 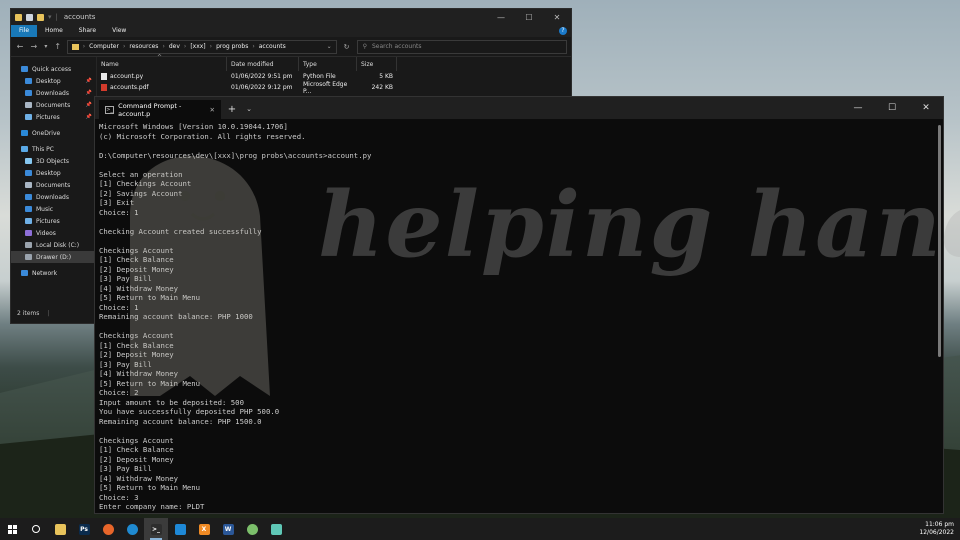 What do you see at coordinates (104, 46) in the screenshot?
I see `breadcrumb-computer: Computer` at bounding box center [104, 46].